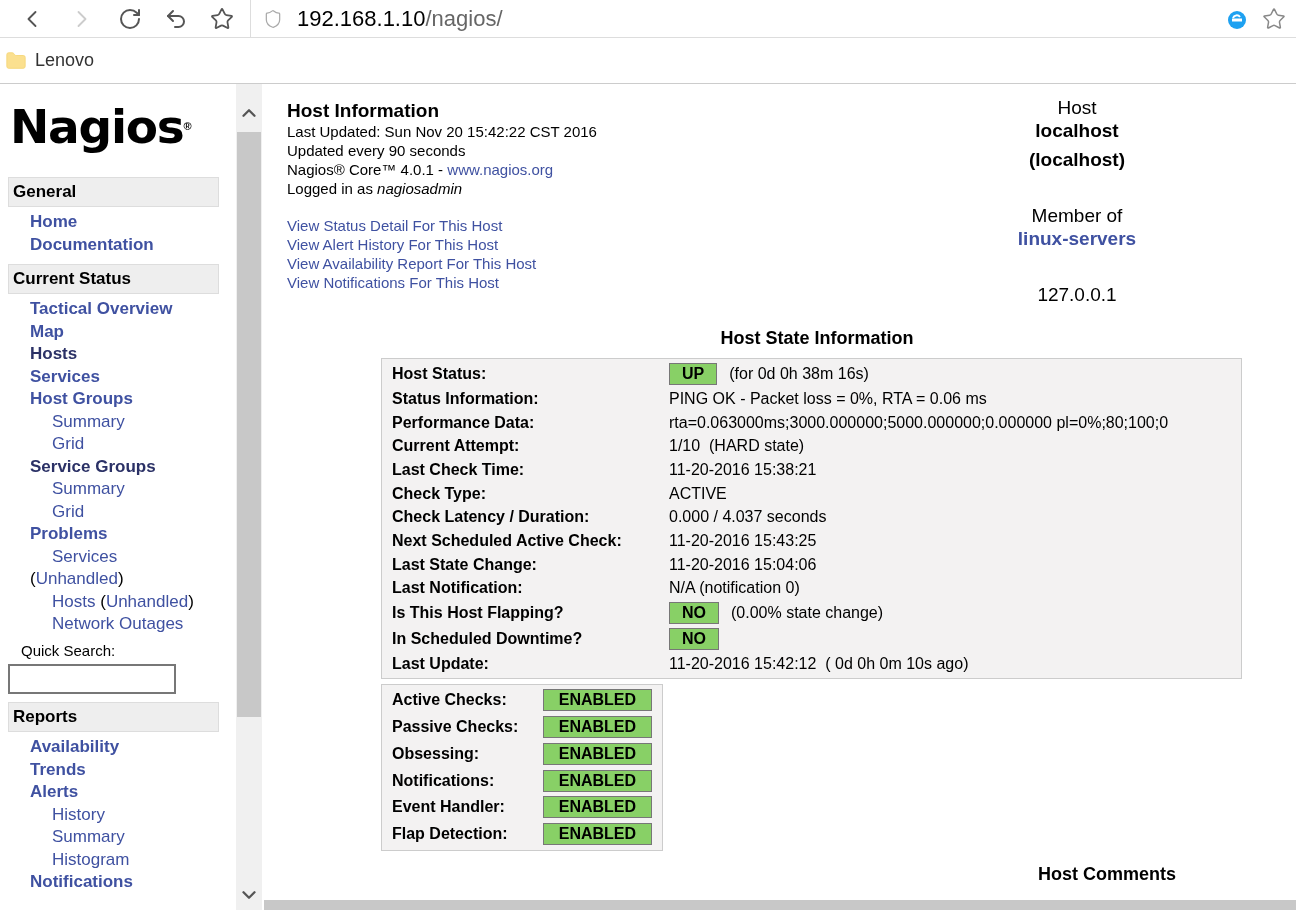 Image resolution: width=1296 pixels, height=910 pixels. What do you see at coordinates (395, 225) in the screenshot?
I see `host-link: View Status Detail For This Host` at bounding box center [395, 225].